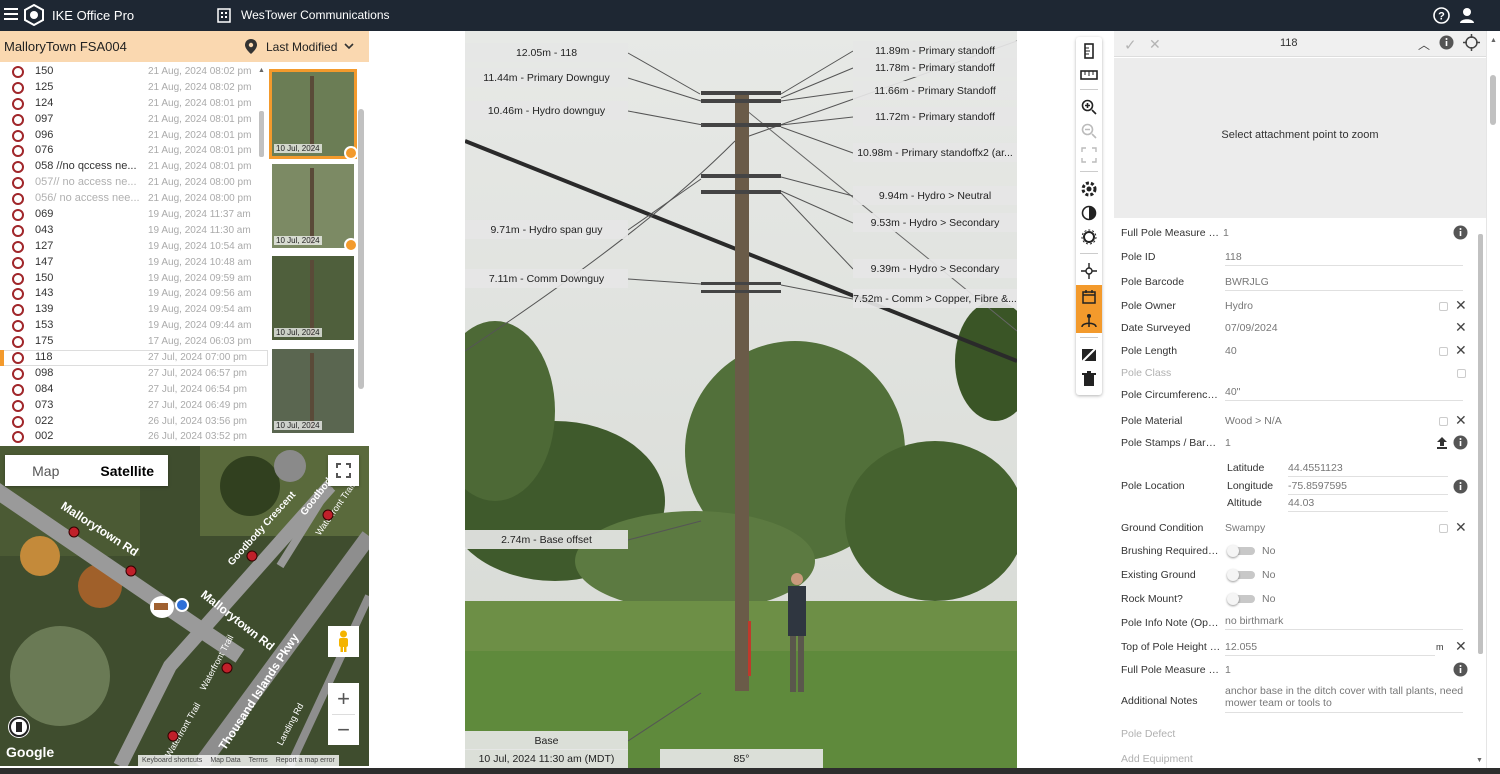 This screenshot has width=1500, height=774. Describe the element at coordinates (1443, 351) in the screenshot. I see `copy-icon` at that location.